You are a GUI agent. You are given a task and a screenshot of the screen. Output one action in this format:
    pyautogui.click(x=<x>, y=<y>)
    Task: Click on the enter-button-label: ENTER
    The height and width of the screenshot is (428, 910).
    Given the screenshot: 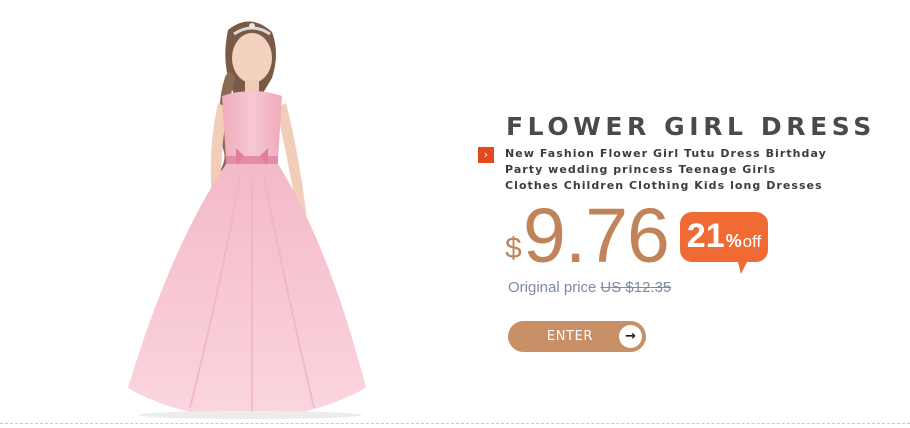 What is the action you would take?
    pyautogui.click(x=570, y=336)
    